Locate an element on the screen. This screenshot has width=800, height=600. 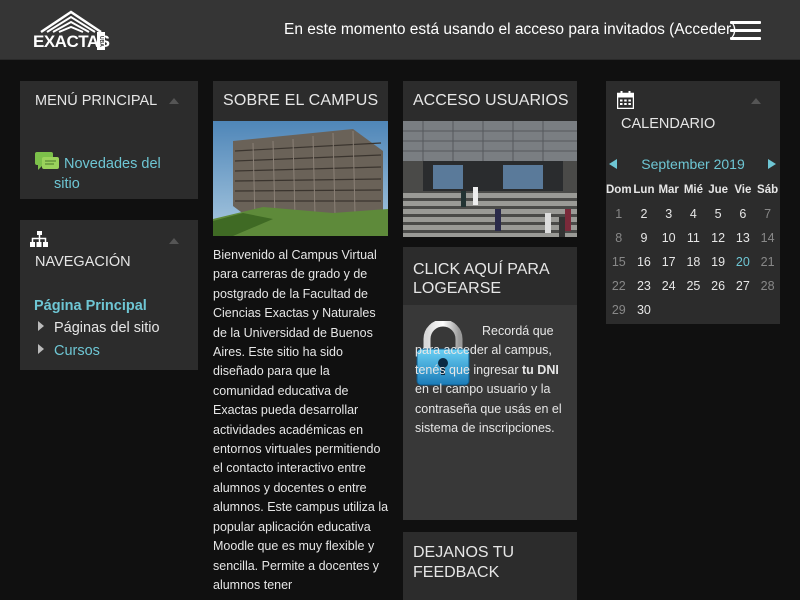
text-indent is located at coordinates (448, 334).